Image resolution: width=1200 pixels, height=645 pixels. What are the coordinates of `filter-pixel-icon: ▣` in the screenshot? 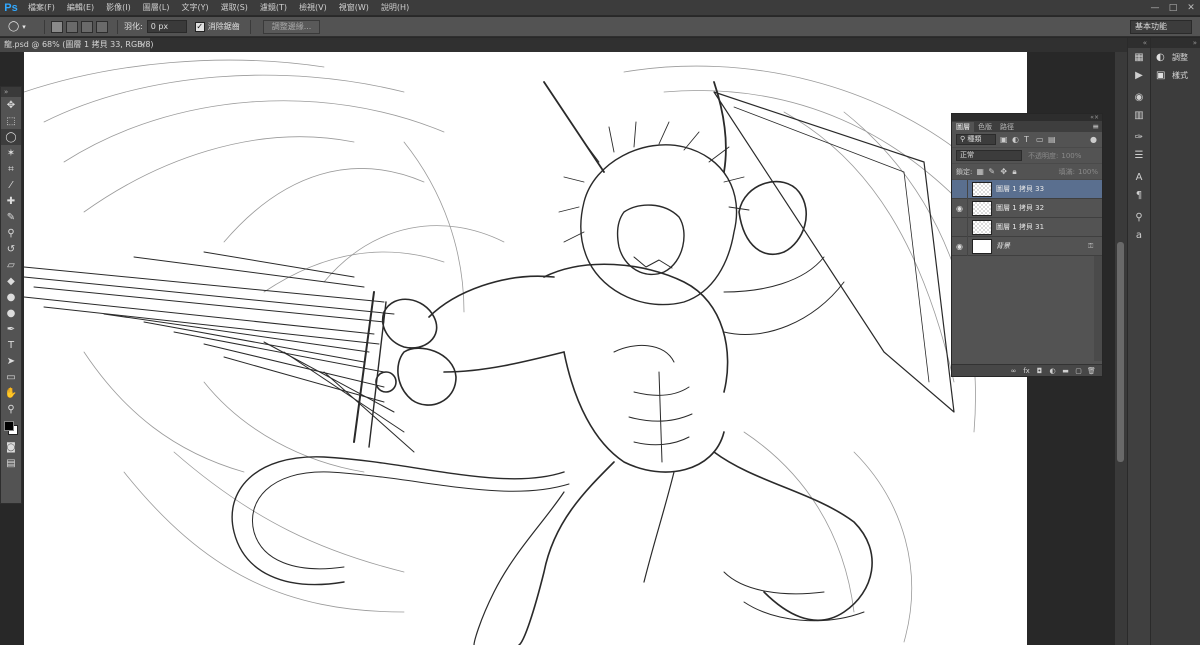 It's located at (1004, 139).